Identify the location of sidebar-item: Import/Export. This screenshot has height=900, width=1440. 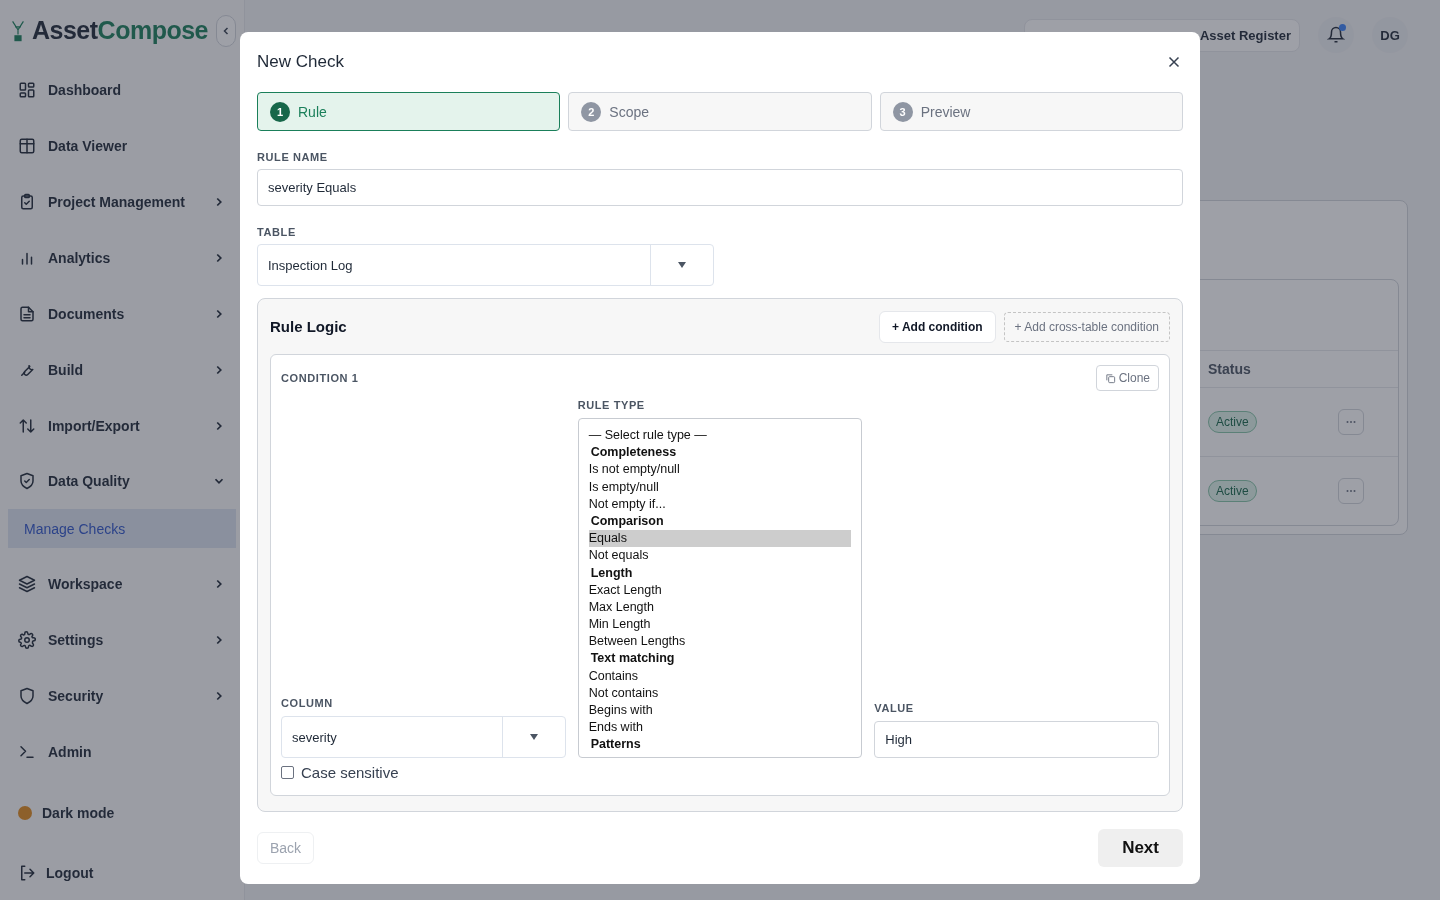
(122, 425).